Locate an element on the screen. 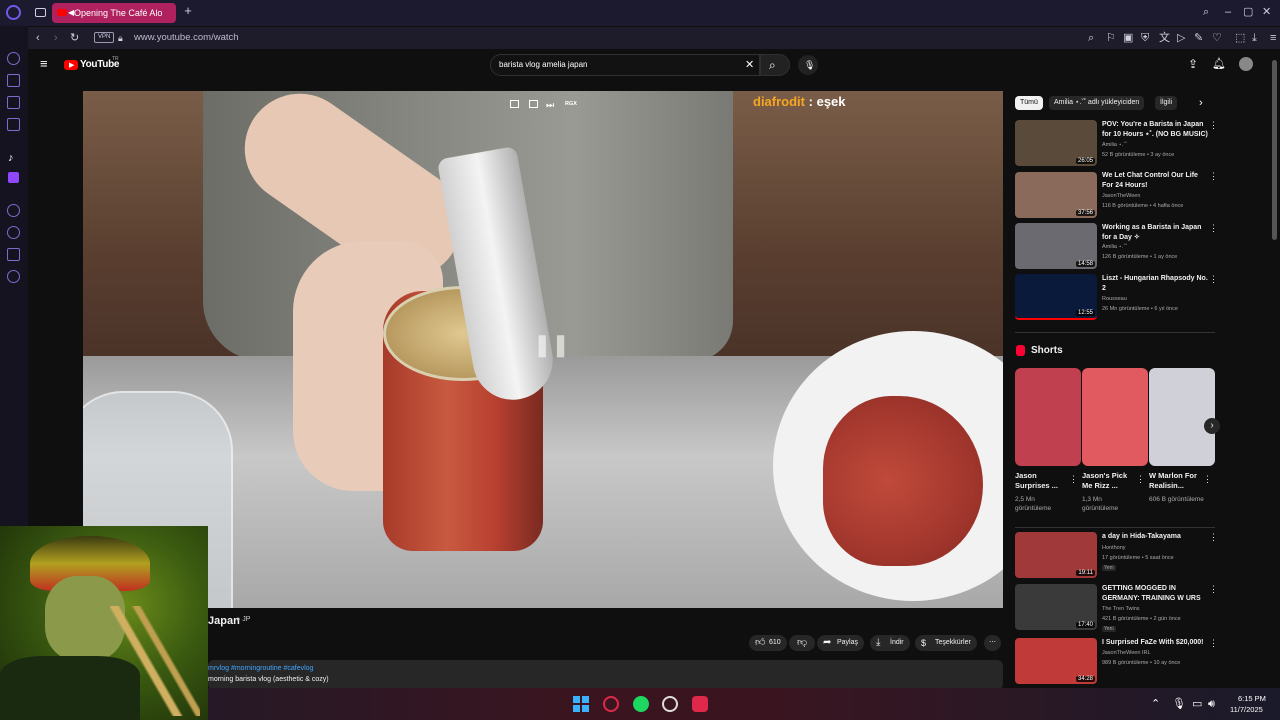 The height and width of the screenshot is (720, 1280). obs-icon is located at coordinates (670, 704).